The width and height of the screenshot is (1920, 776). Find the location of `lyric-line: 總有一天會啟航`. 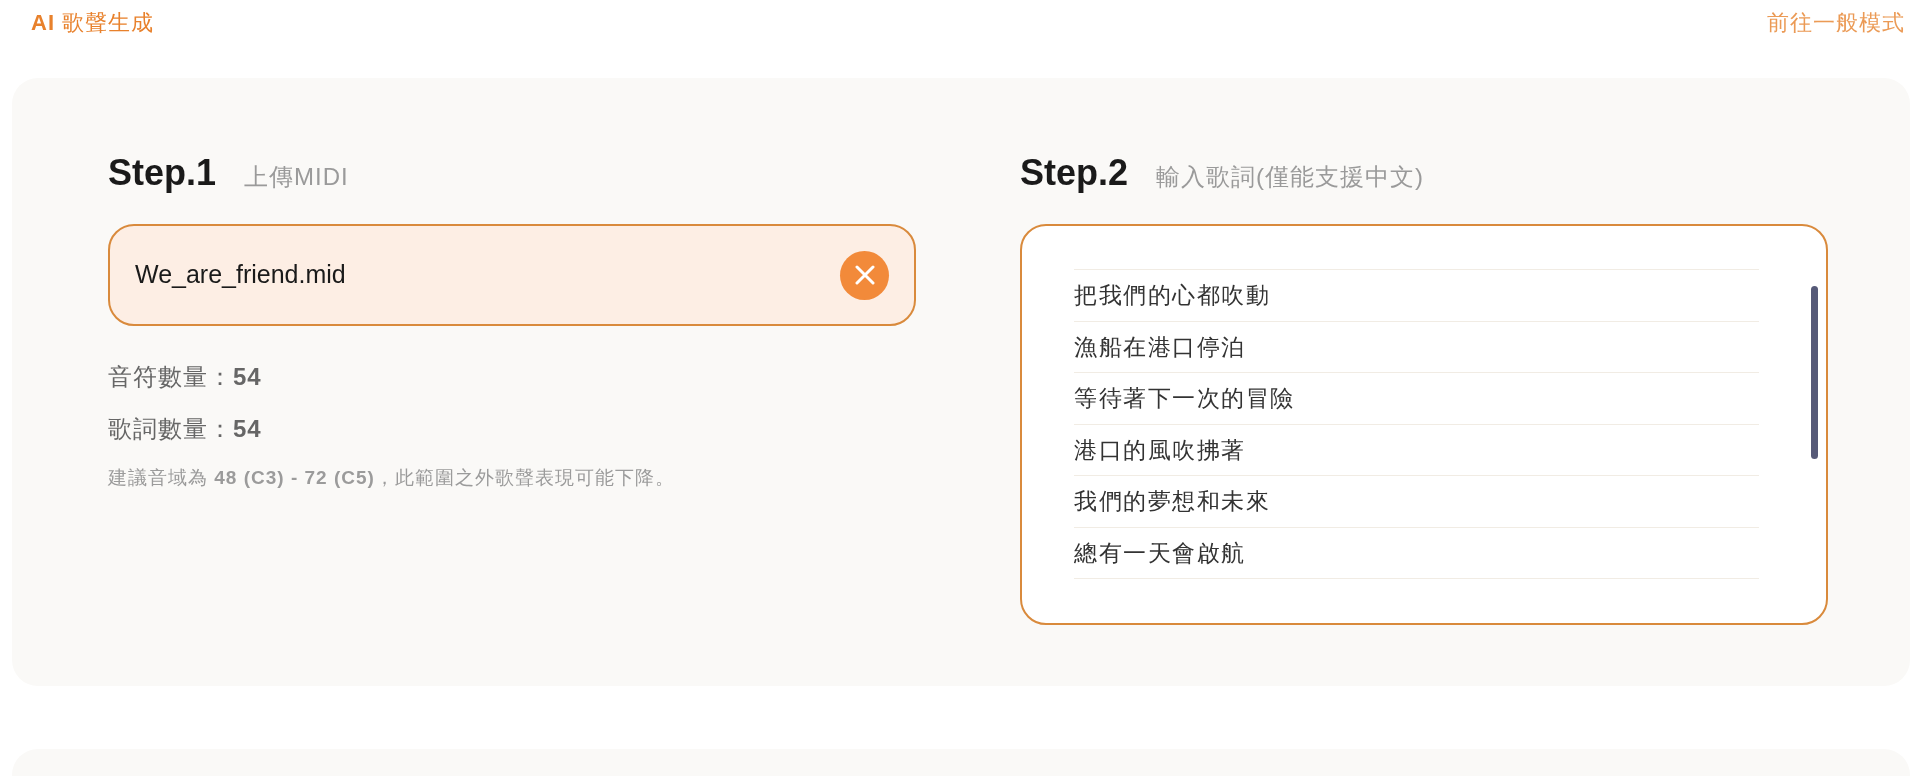

lyric-line: 總有一天會啟航 is located at coordinates (1160, 553).